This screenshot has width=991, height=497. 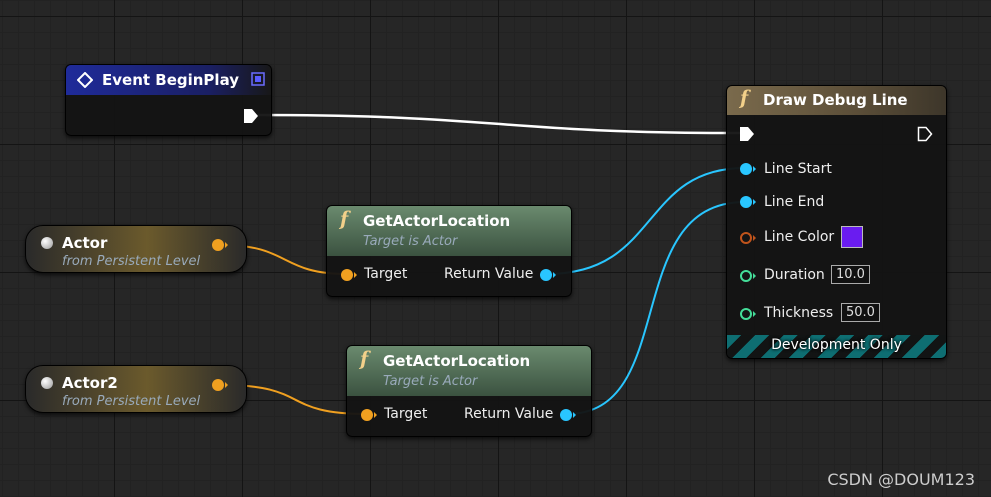 I want to click on target-pin-label: Target, so click(x=386, y=274).